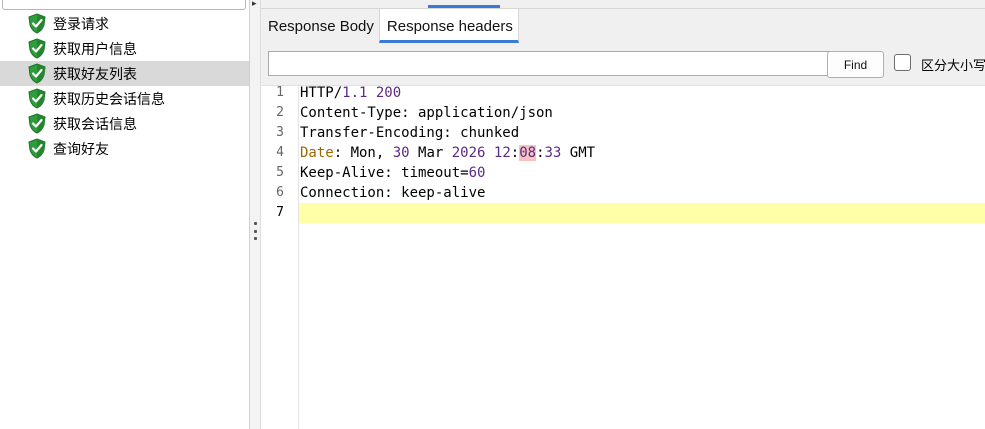 This screenshot has width=985, height=429. What do you see at coordinates (642, 213) in the screenshot?
I see `code-line-current` at bounding box center [642, 213].